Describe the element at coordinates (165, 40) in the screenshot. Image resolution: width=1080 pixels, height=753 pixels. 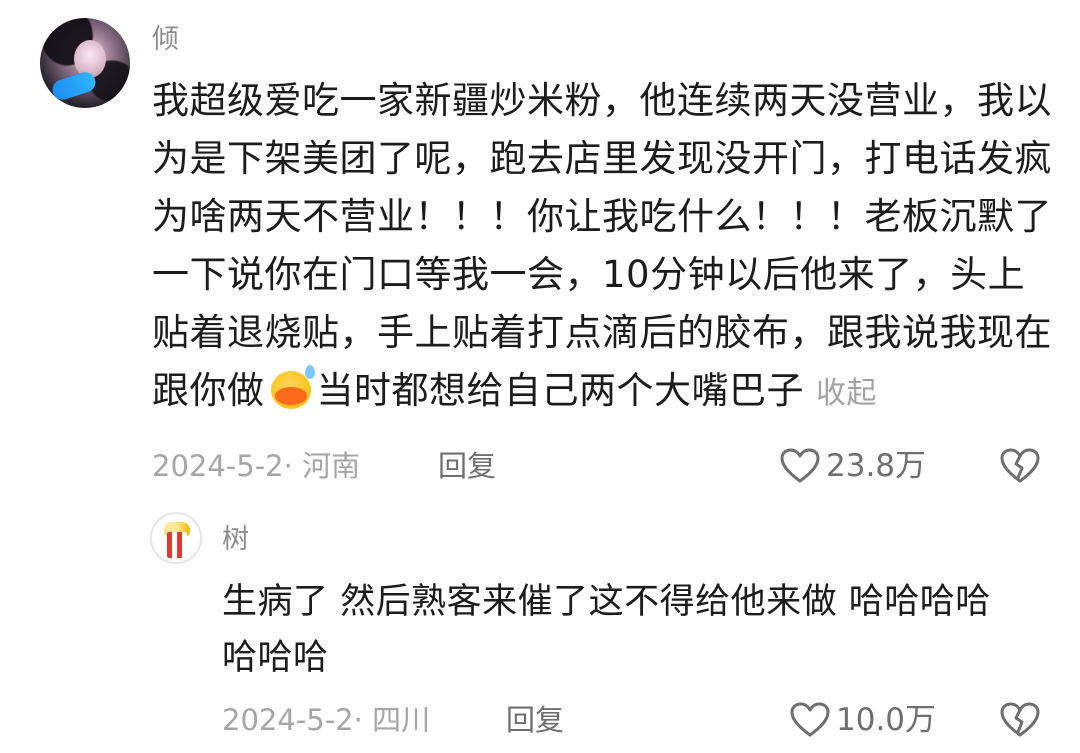
I see `username: 倾` at that location.